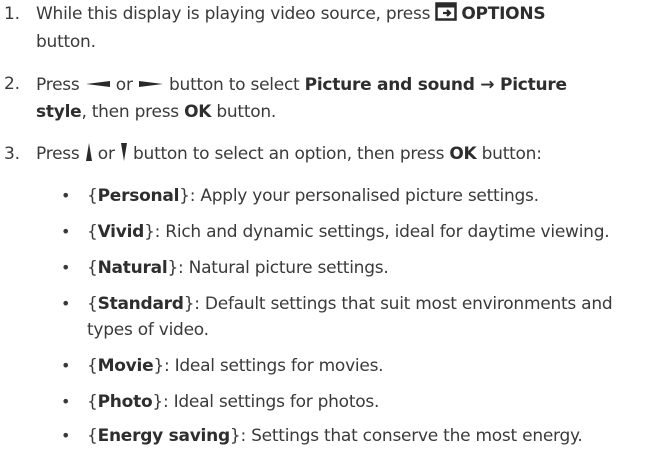  What do you see at coordinates (125, 402) in the screenshot?
I see `option-name: Photo` at bounding box center [125, 402].